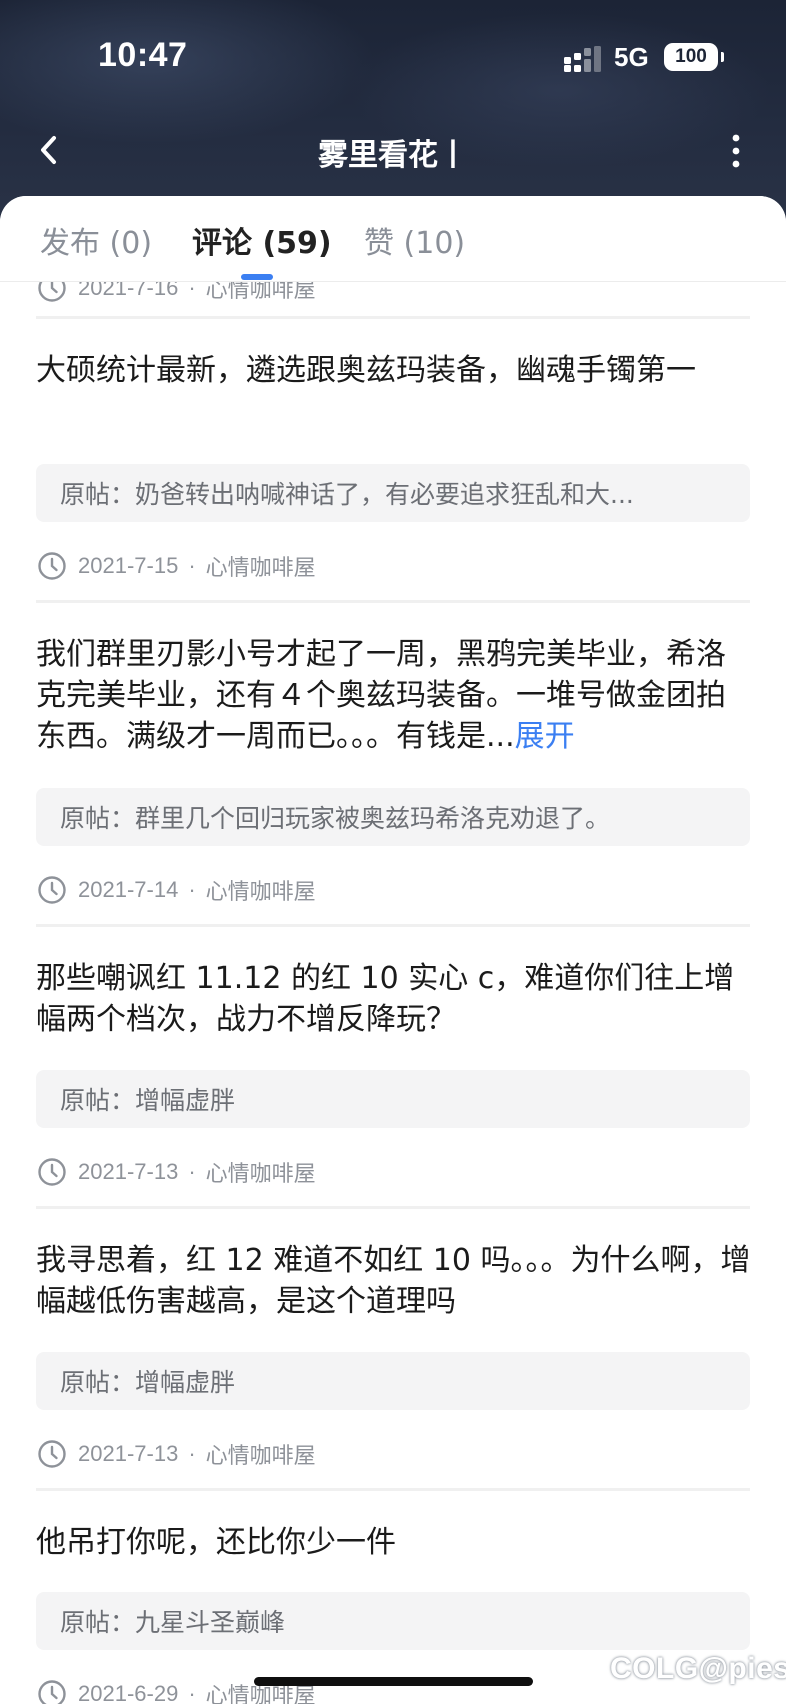 The width and height of the screenshot is (786, 1704). I want to click on comment-date: 2021-7-14, so click(128, 889).